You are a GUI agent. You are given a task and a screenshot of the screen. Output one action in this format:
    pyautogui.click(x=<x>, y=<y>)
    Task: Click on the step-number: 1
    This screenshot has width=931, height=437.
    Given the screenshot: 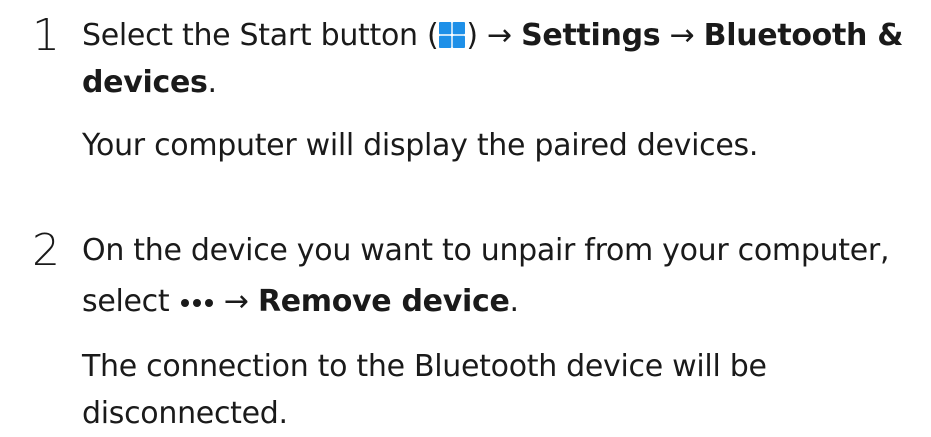 What is the action you would take?
    pyautogui.click(x=46, y=35)
    